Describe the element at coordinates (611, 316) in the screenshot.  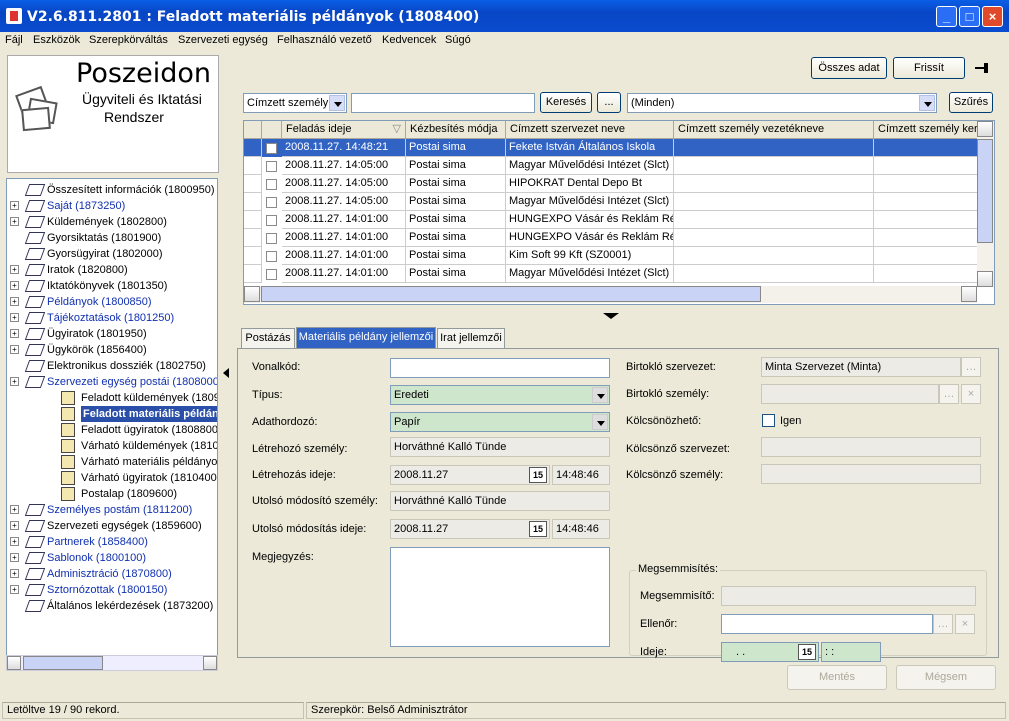
I see `collapse-arrow-icon` at that location.